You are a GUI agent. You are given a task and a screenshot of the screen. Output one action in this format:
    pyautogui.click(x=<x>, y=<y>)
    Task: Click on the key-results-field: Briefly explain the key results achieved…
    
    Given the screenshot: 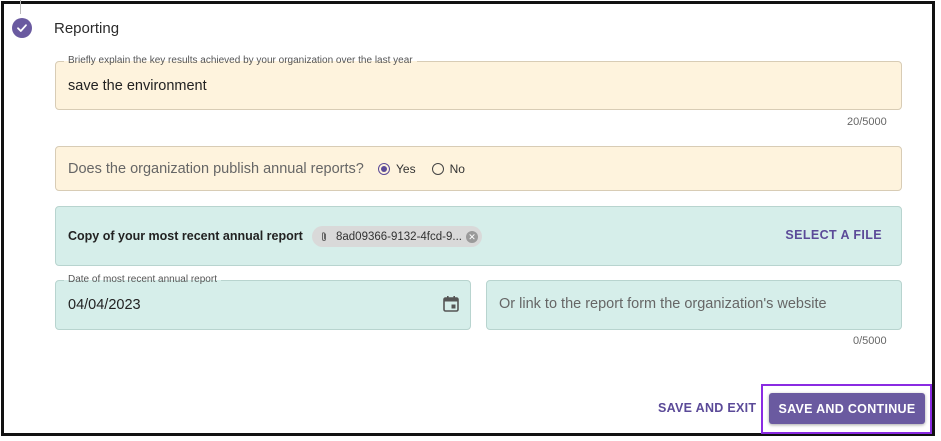 What is the action you would take?
    pyautogui.click(x=478, y=82)
    